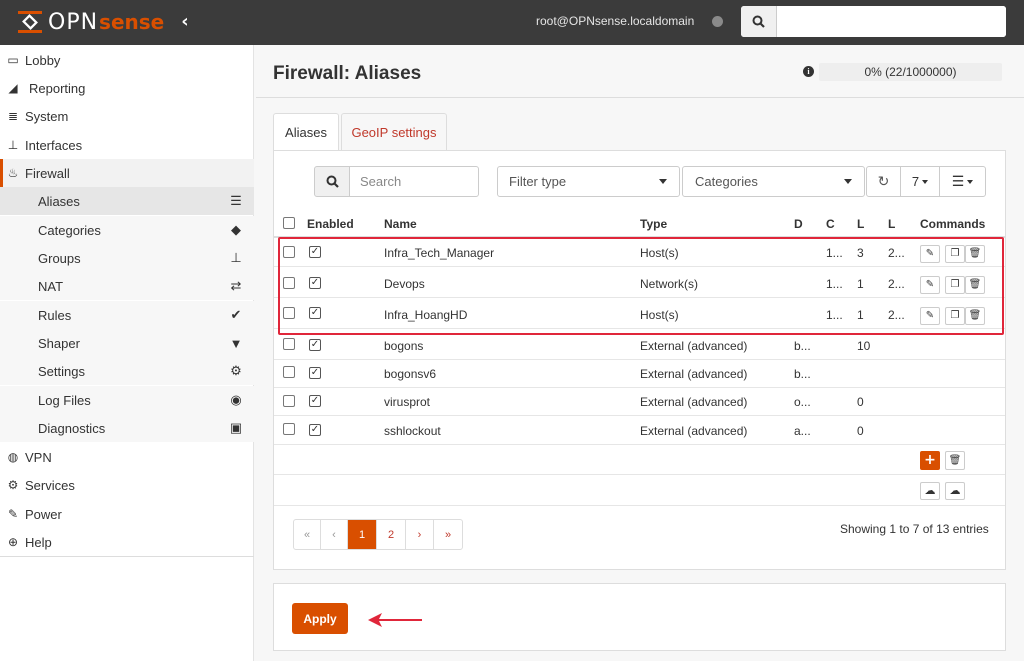  What do you see at coordinates (13, 485) in the screenshot?
I see `cog-icon: ⚙` at bounding box center [13, 485].